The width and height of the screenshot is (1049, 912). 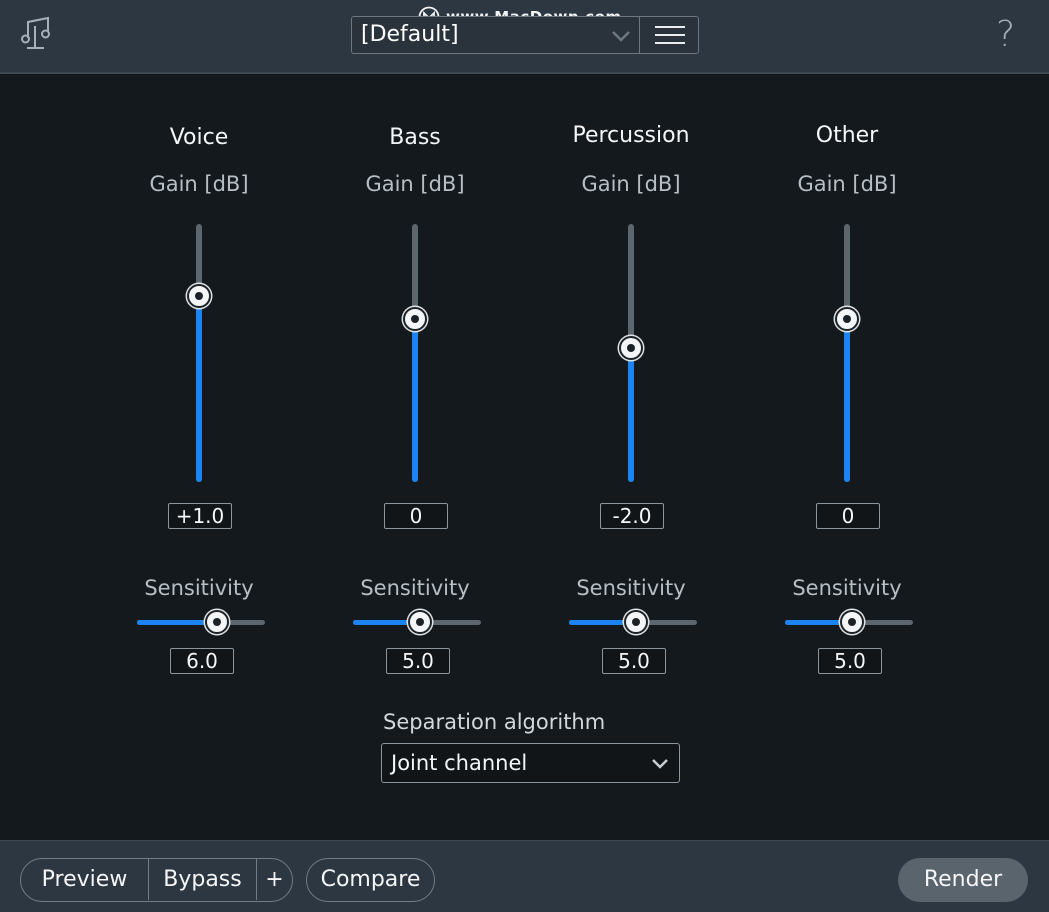 What do you see at coordinates (660, 764) in the screenshot?
I see `chevron-down-icon` at bounding box center [660, 764].